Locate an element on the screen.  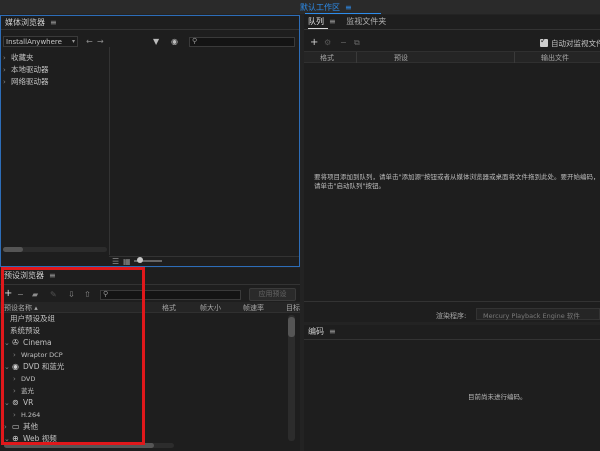
tree-item-network-drives: › 网络驱动器 is located at coordinates (55, 82).